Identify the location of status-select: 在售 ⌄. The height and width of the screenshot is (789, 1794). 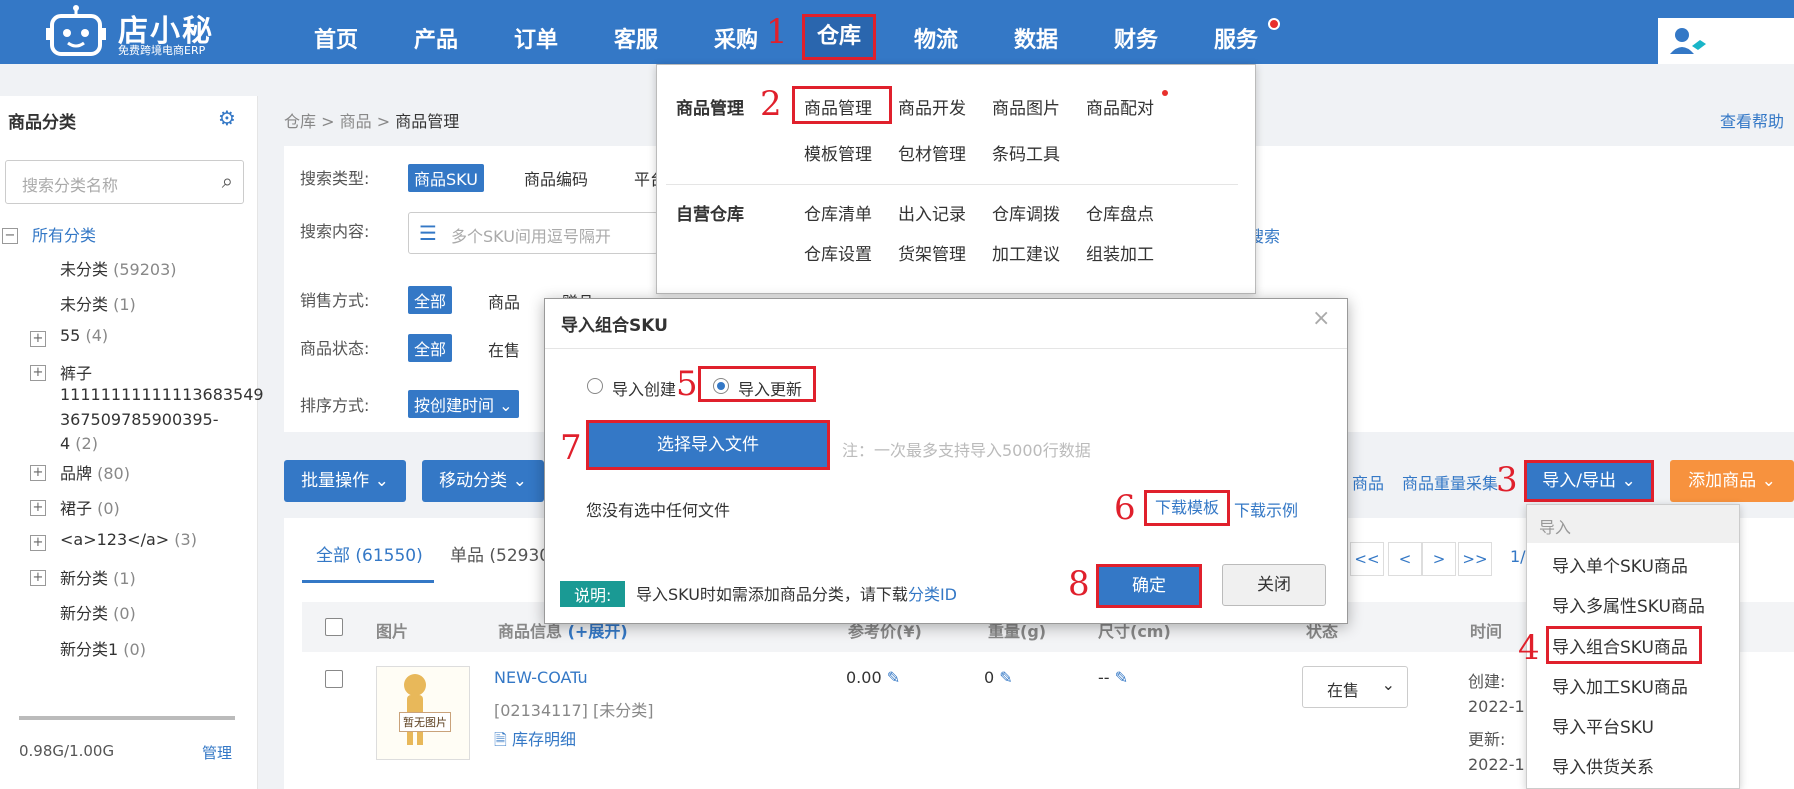
(1355, 687).